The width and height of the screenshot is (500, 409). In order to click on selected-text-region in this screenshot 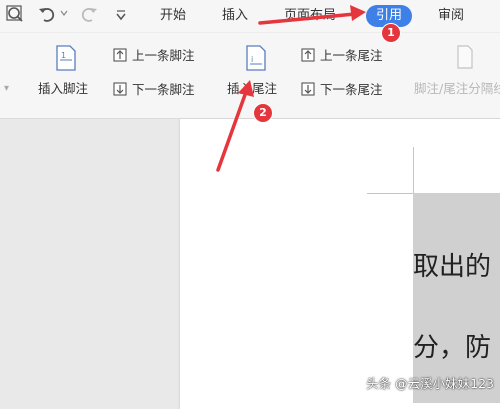, I will do `click(456, 298)`.